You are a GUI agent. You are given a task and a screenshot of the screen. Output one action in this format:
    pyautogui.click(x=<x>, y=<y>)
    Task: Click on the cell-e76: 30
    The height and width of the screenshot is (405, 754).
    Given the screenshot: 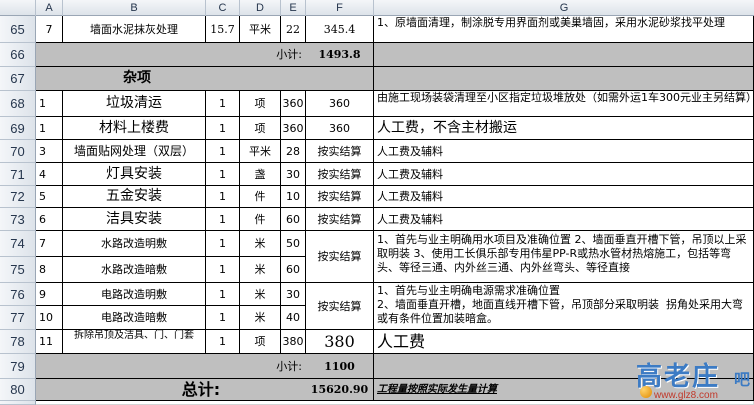 What is the action you would take?
    pyautogui.click(x=293, y=294)
    